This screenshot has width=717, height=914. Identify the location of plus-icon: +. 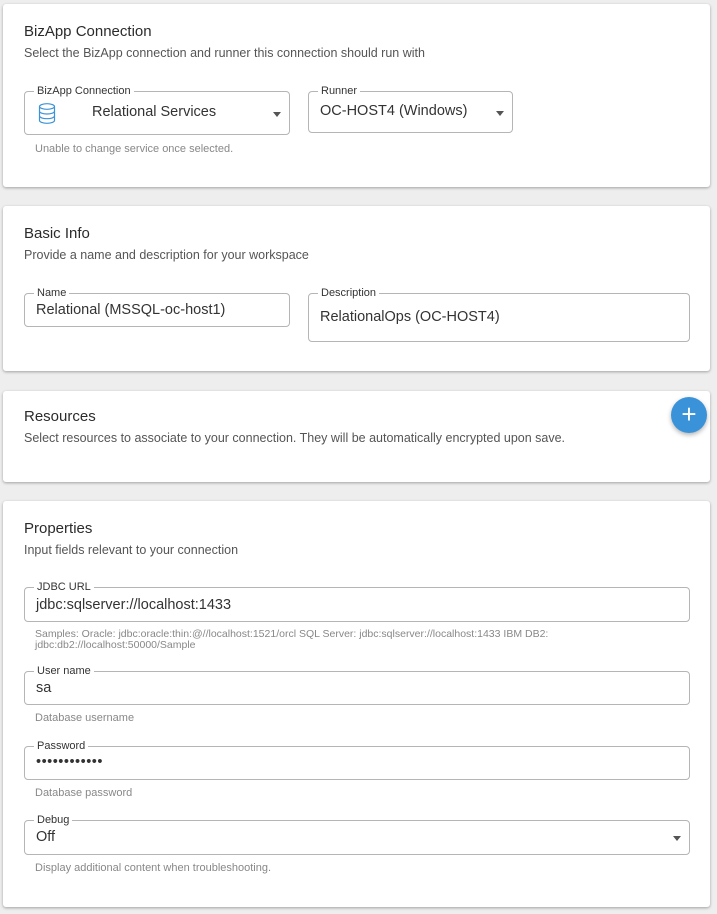
(689, 414).